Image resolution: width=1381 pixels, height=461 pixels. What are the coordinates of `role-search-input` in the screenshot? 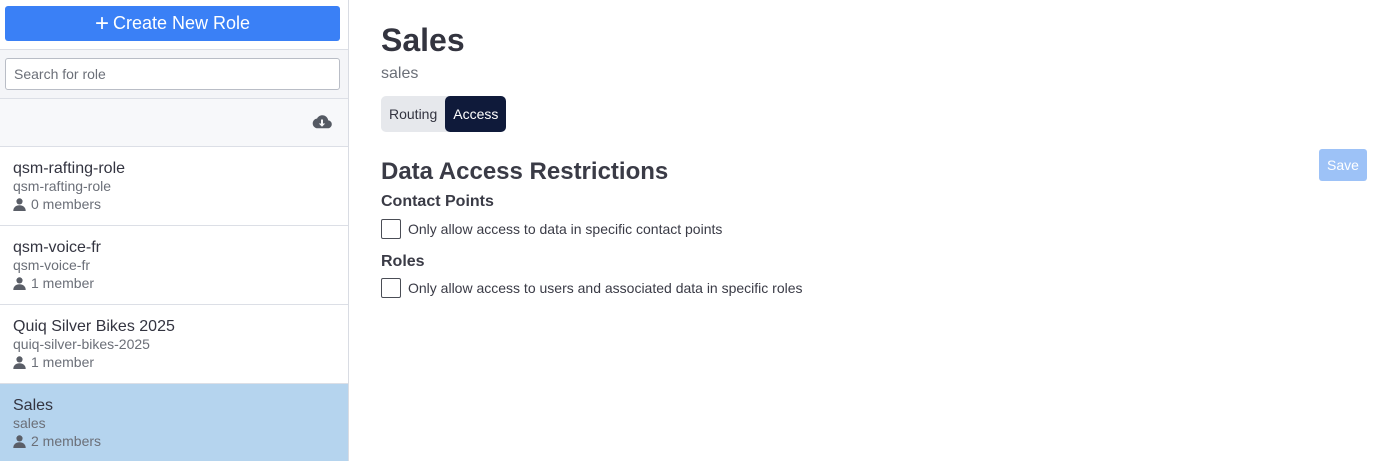 It's located at (172, 74).